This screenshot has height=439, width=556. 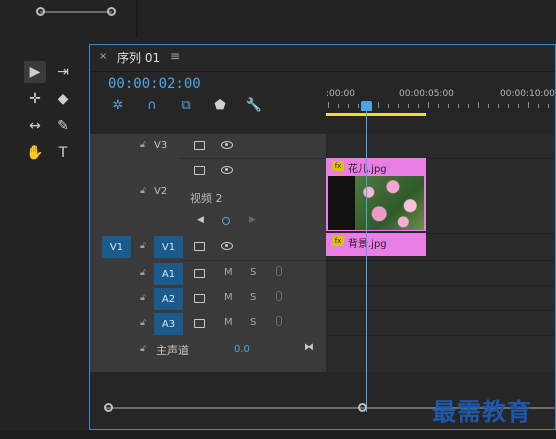 I want to click on track-row-v3: 🔓︎ V3, so click(x=208, y=146).